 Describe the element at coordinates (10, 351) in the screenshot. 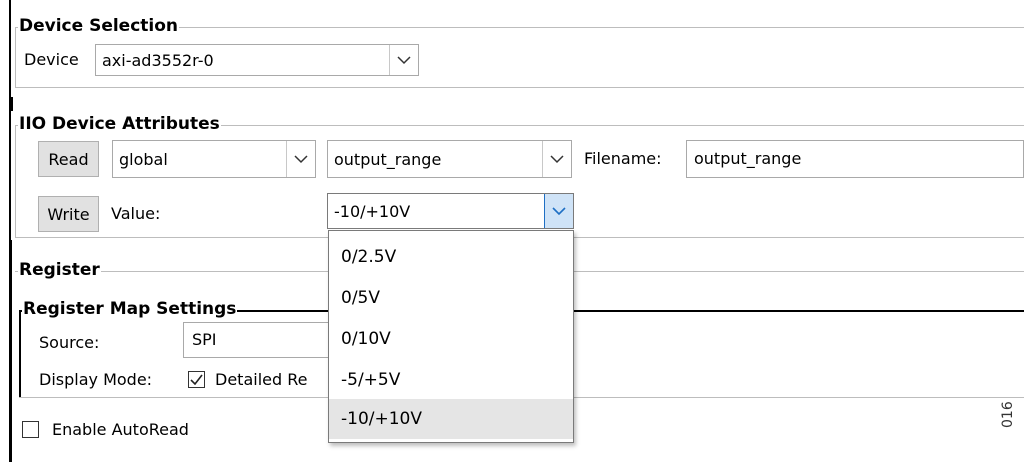

I see `left-window-edge-lower` at that location.